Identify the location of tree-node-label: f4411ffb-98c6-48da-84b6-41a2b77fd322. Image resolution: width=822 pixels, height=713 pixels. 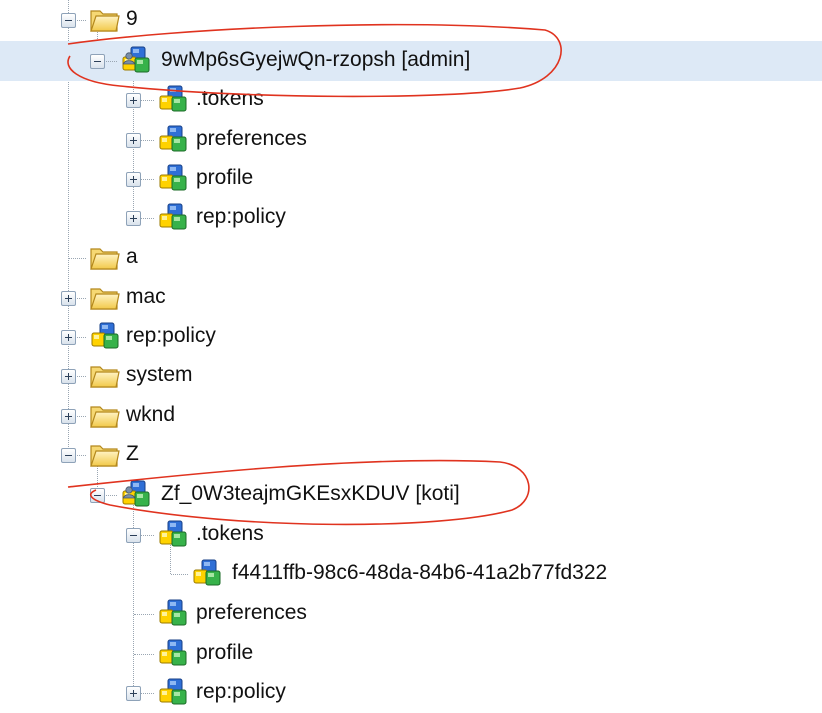
(419, 573).